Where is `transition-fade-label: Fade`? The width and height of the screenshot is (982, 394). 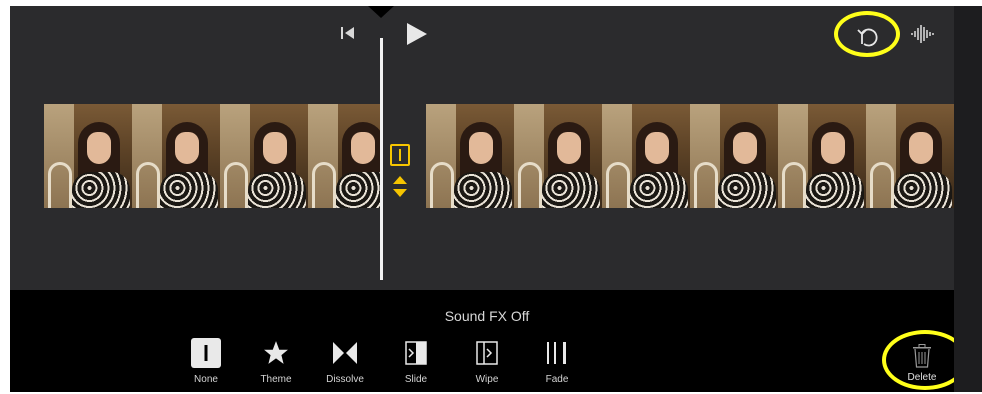
transition-fade-label: Fade is located at coordinates (557, 379).